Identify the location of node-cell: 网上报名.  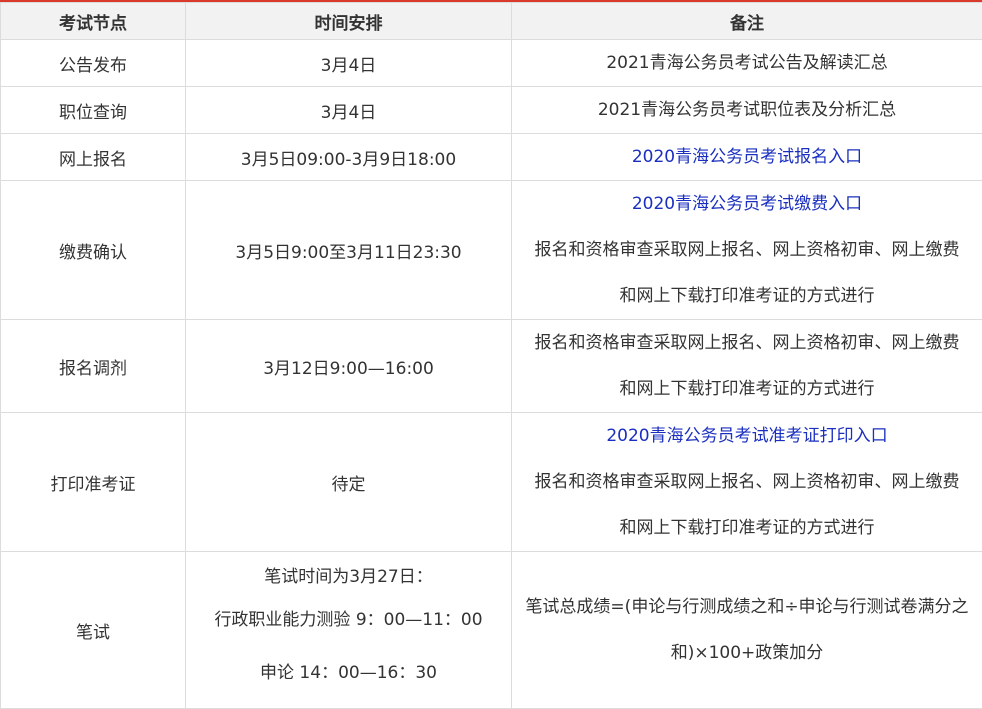
(93, 157).